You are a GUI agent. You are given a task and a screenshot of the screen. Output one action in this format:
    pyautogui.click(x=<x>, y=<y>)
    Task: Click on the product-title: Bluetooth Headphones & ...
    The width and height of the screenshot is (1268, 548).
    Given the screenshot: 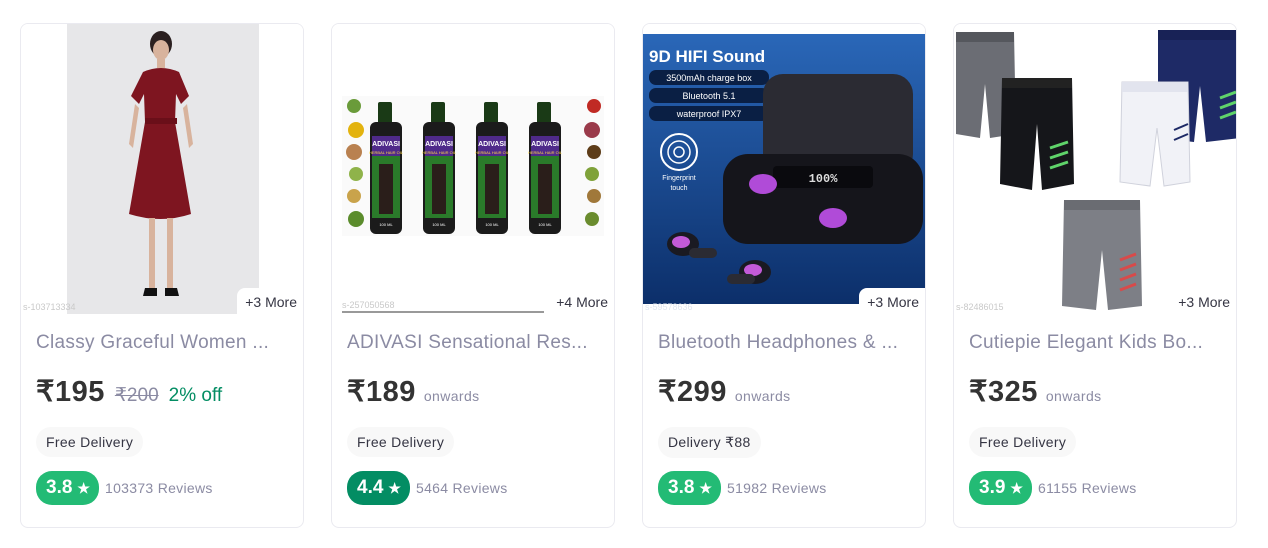 What is the action you would take?
    pyautogui.click(x=783, y=343)
    